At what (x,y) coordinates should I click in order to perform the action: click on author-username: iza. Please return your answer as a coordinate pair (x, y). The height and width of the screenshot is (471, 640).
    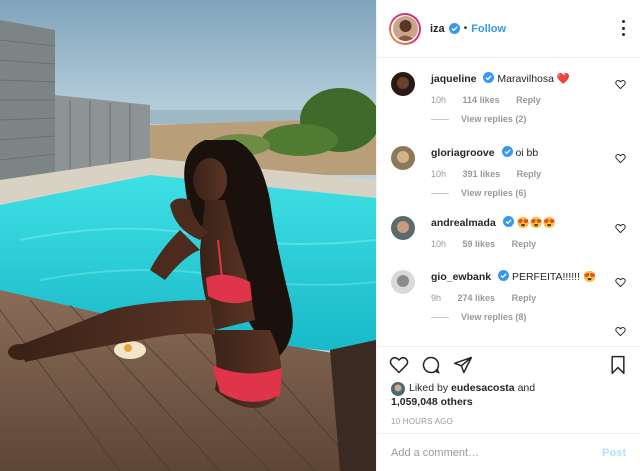
    Looking at the image, I should click on (437, 29).